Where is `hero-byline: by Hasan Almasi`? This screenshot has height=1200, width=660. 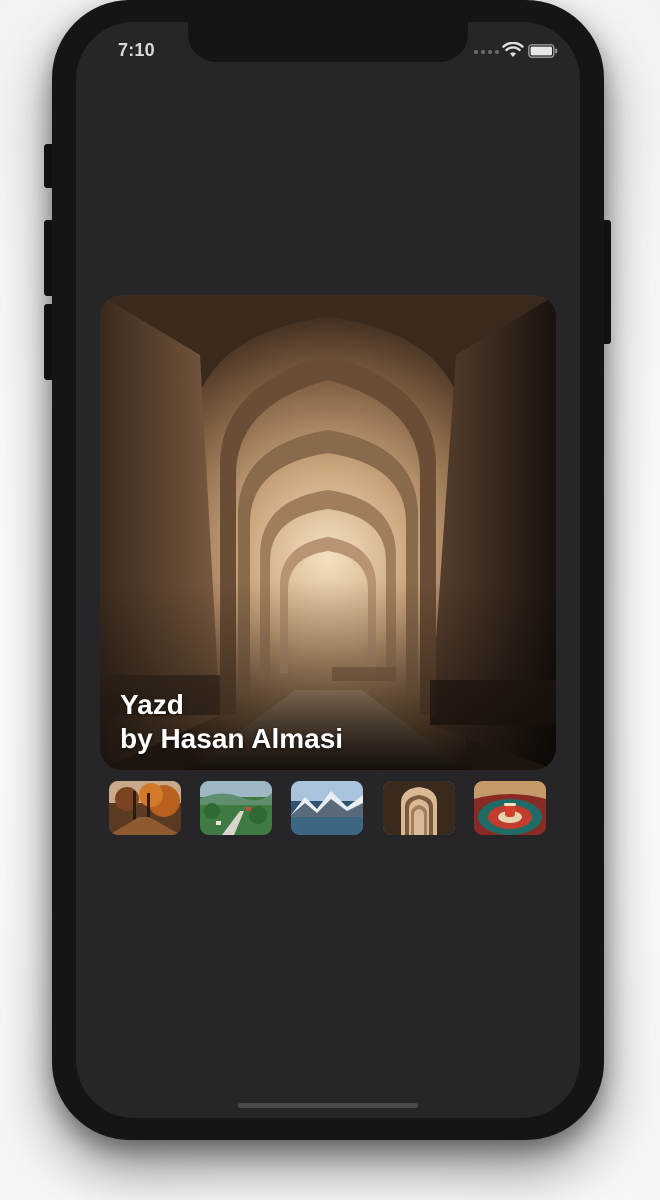
hero-byline: by Hasan Almasi is located at coordinates (232, 738).